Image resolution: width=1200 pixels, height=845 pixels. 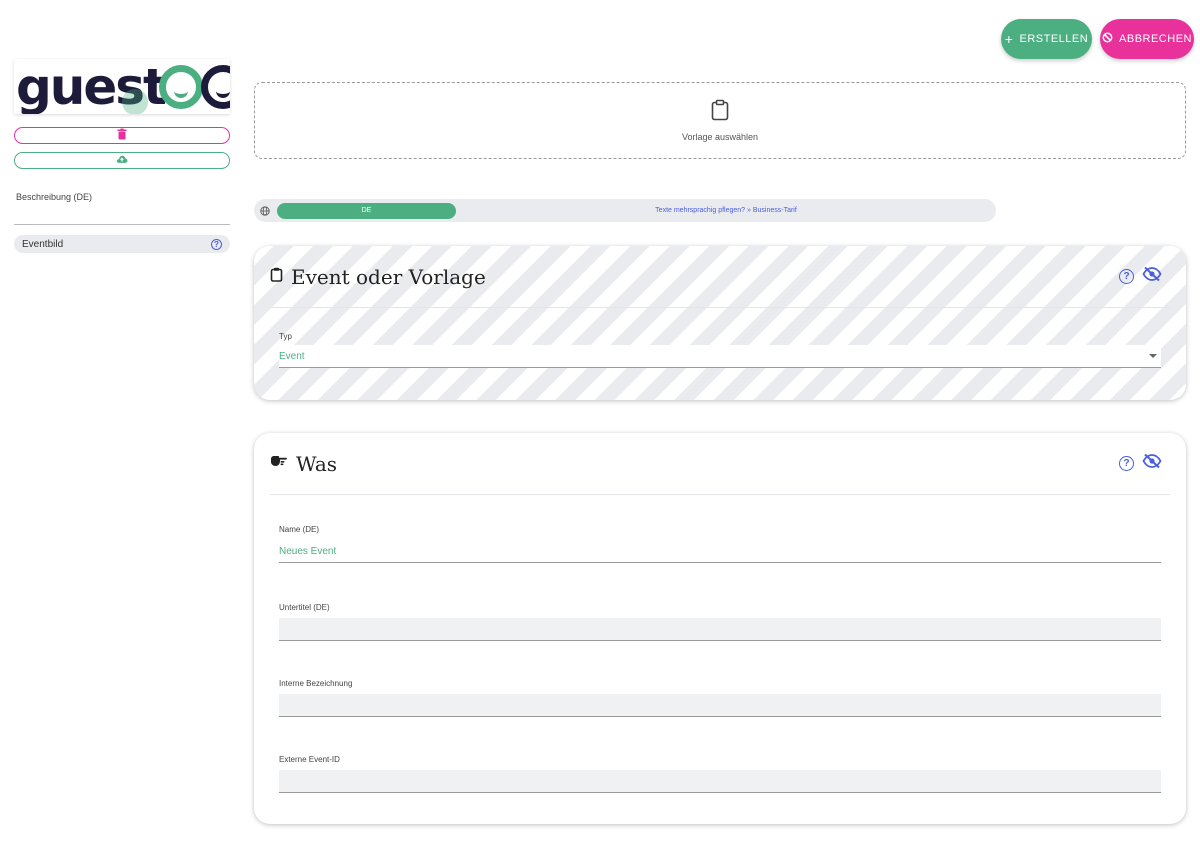 I want to click on type-label: Typ, so click(x=285, y=336).